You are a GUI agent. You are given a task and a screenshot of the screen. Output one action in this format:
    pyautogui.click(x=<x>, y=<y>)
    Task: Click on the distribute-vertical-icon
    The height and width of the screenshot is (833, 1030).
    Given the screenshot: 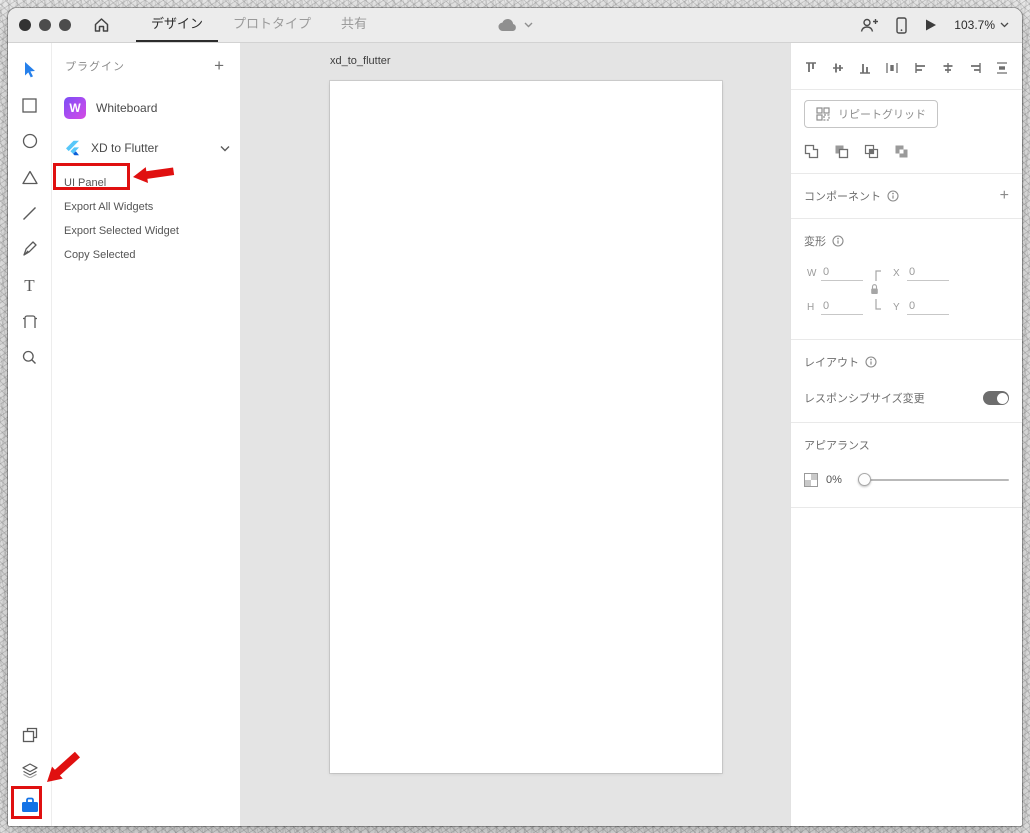 What is the action you would take?
    pyautogui.click(x=1002, y=68)
    